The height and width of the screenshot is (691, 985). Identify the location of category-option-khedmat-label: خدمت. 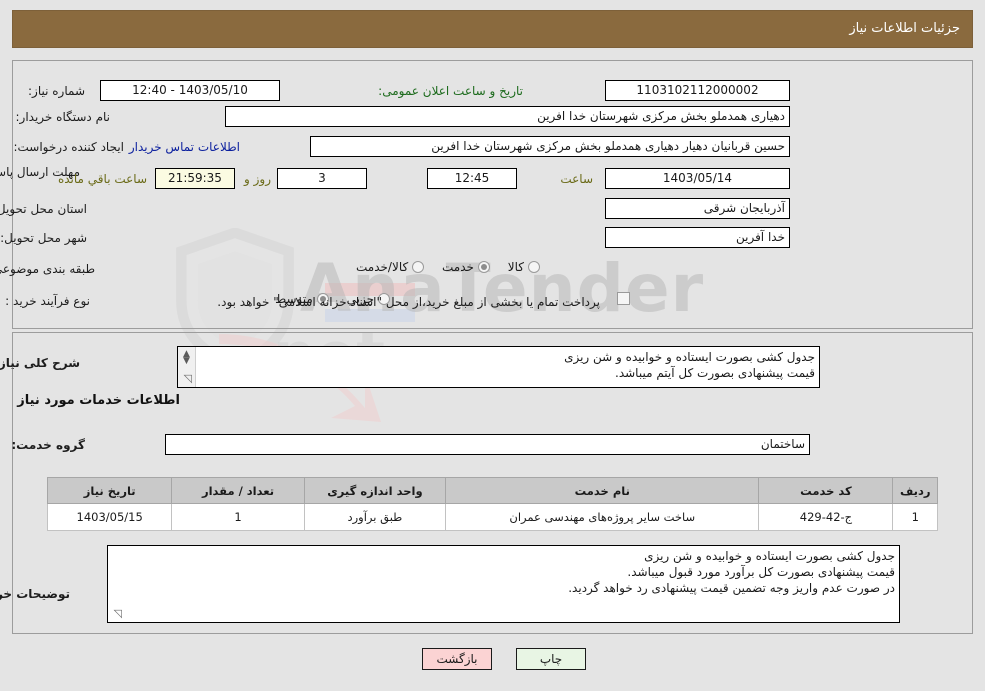
(458, 267).